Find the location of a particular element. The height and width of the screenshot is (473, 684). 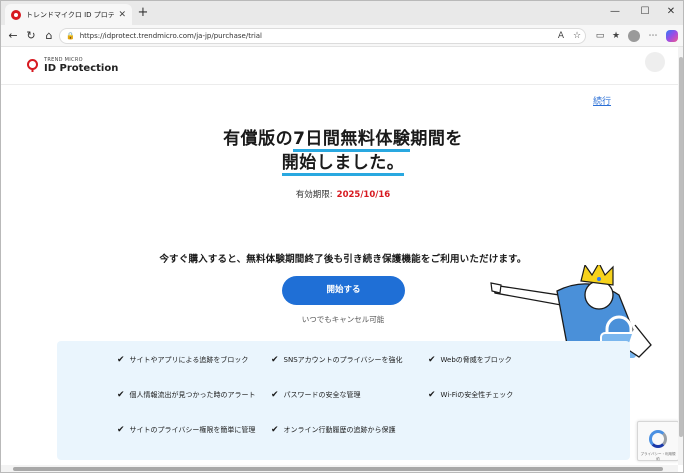

validity-label: 有効期限: is located at coordinates (314, 195).